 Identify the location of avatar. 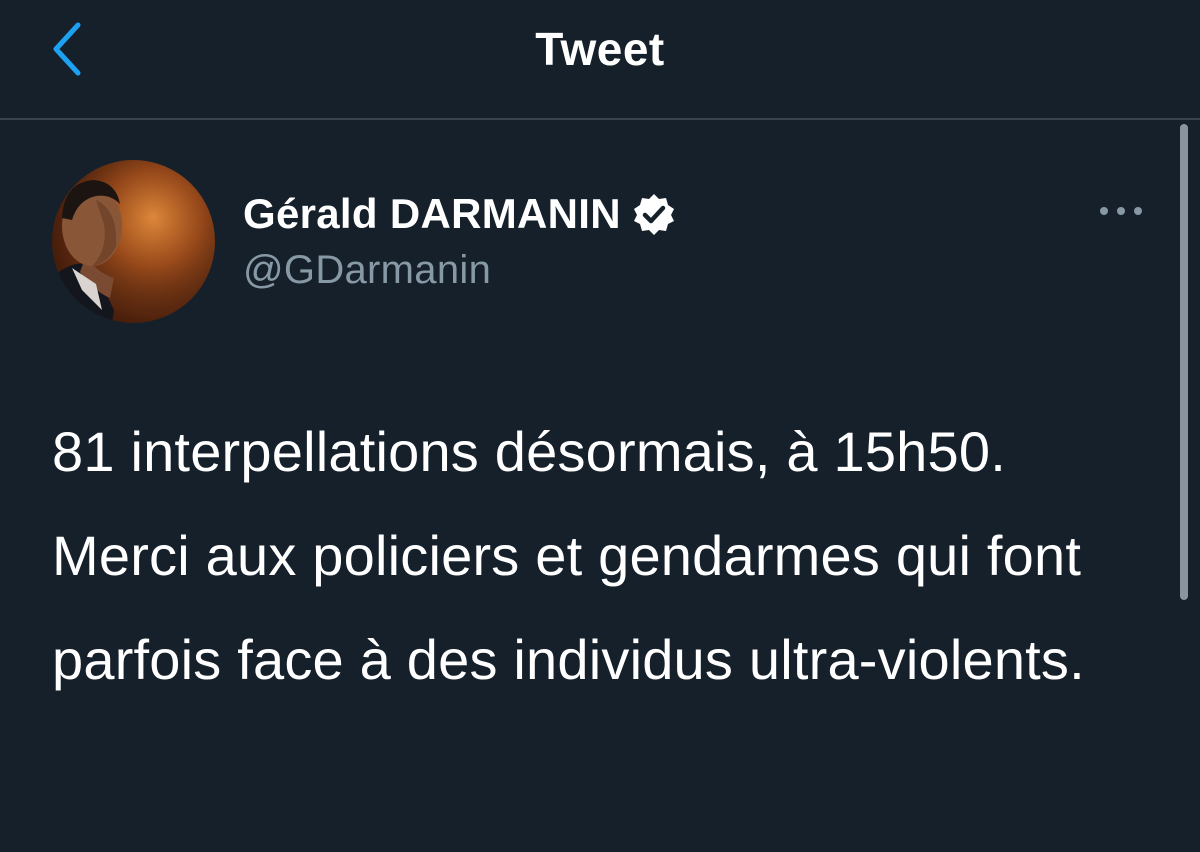
(133, 241).